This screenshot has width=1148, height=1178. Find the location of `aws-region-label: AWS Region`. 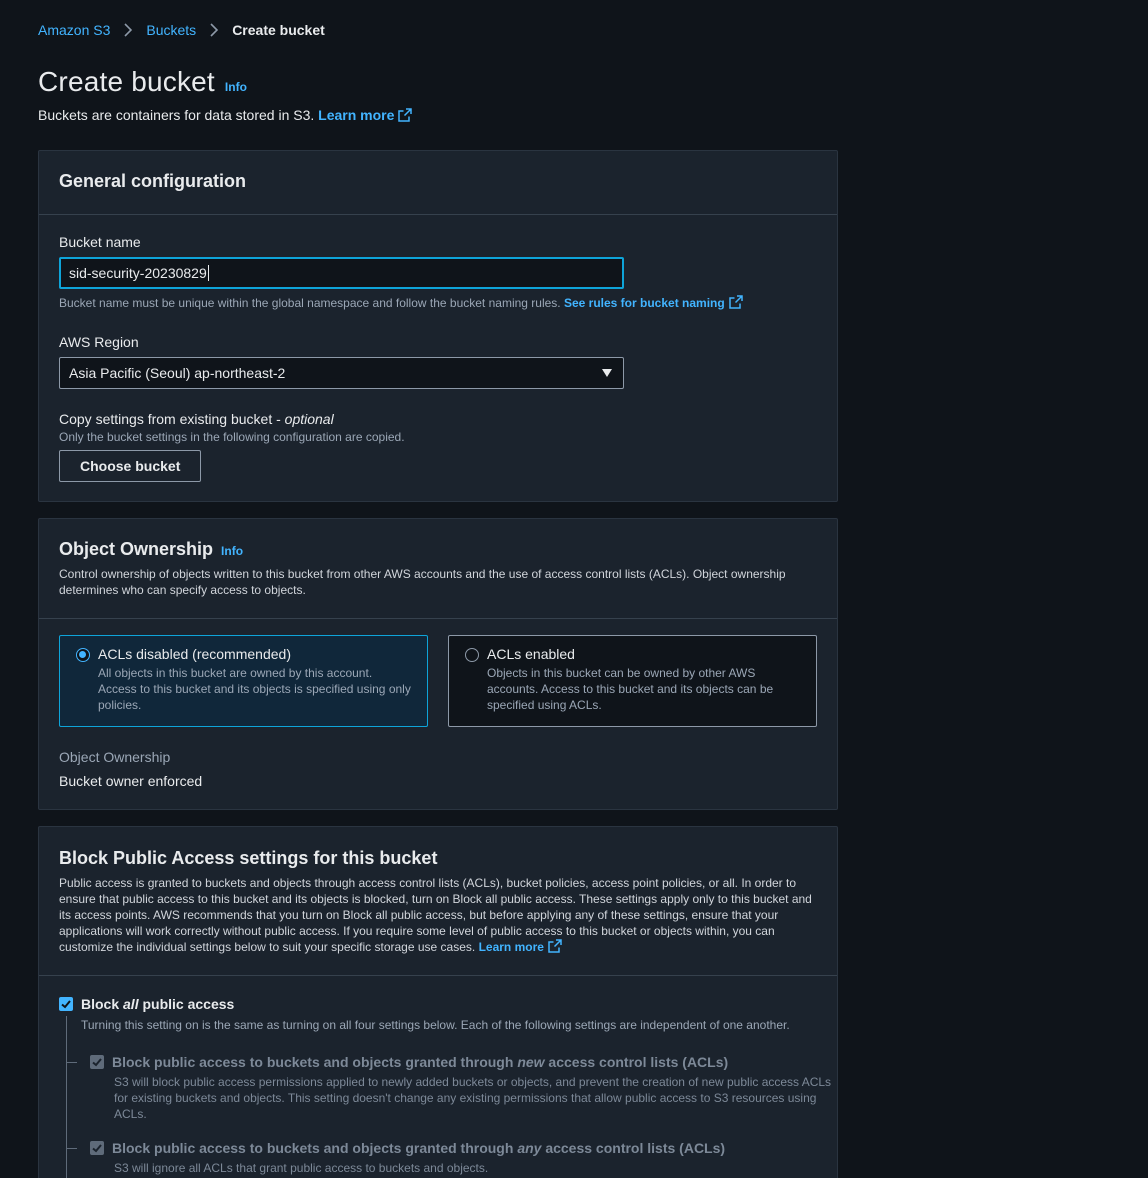

aws-region-label: AWS Region is located at coordinates (99, 342).